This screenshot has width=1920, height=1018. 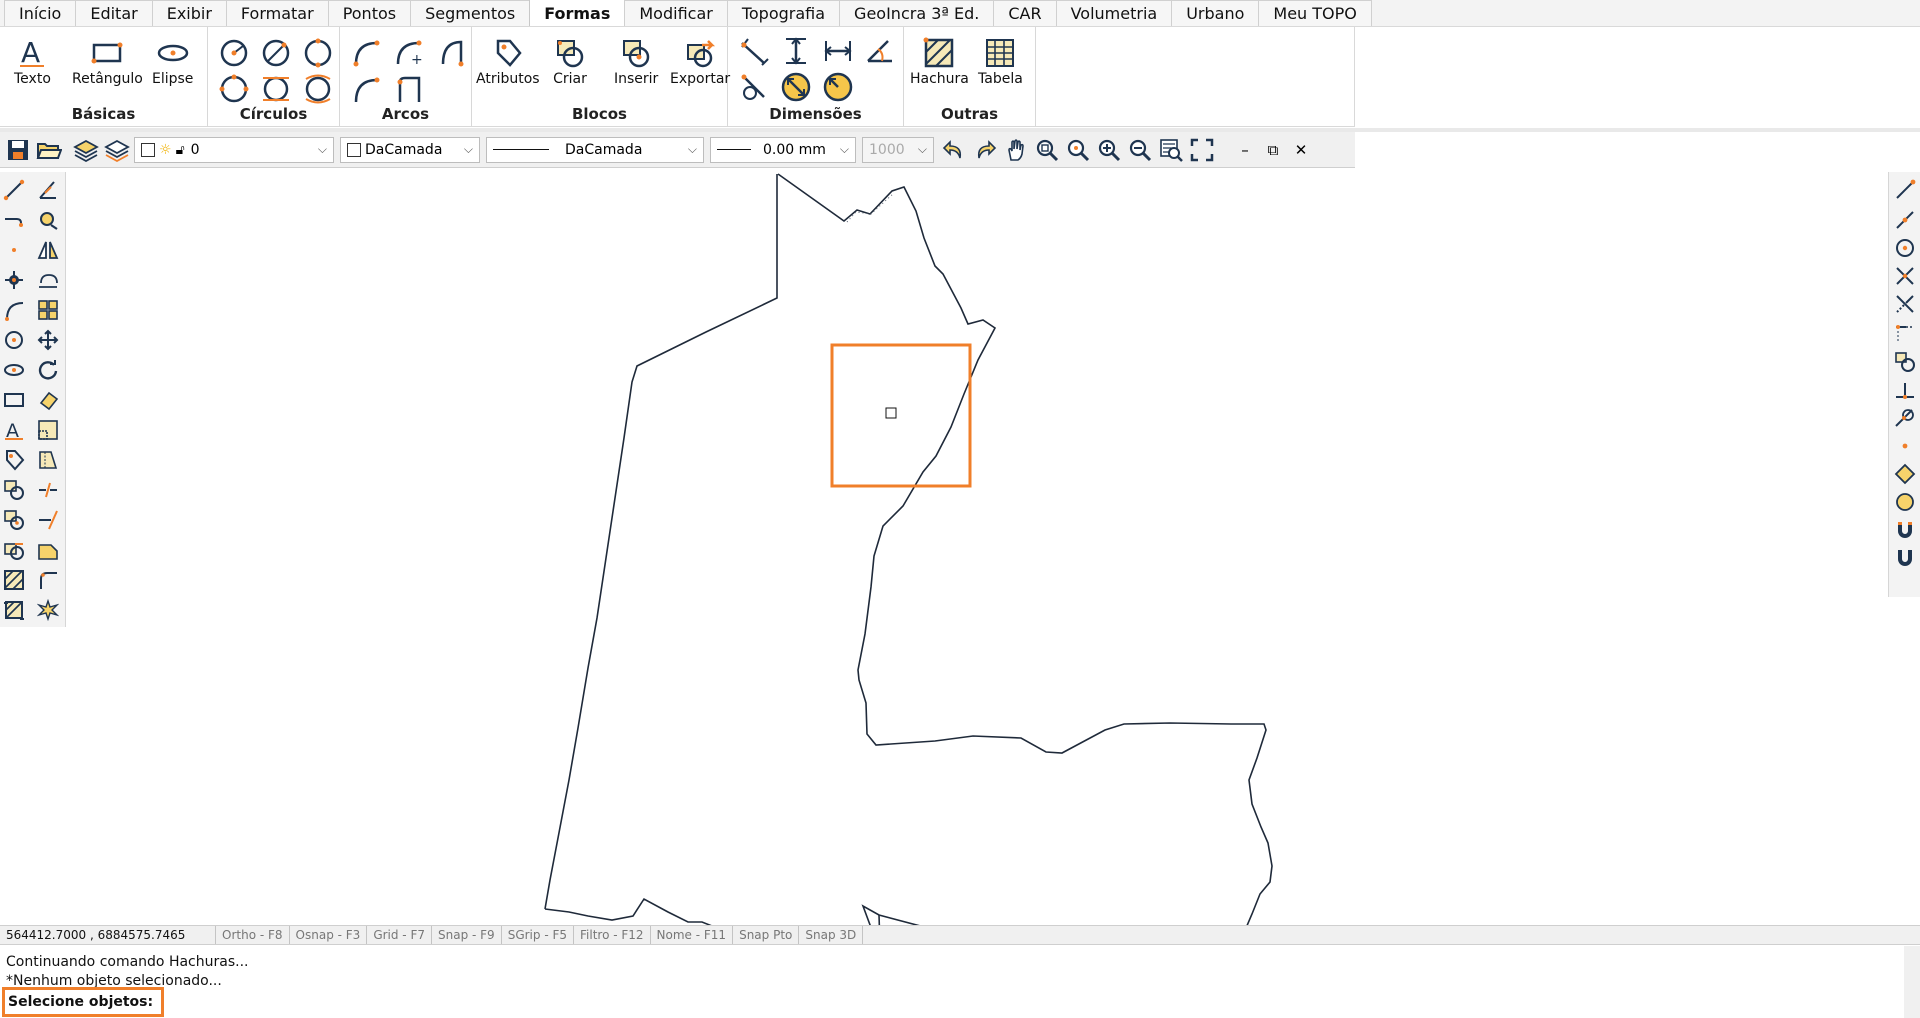 What do you see at coordinates (14, 220) in the screenshot?
I see `polyline-icon` at bounding box center [14, 220].